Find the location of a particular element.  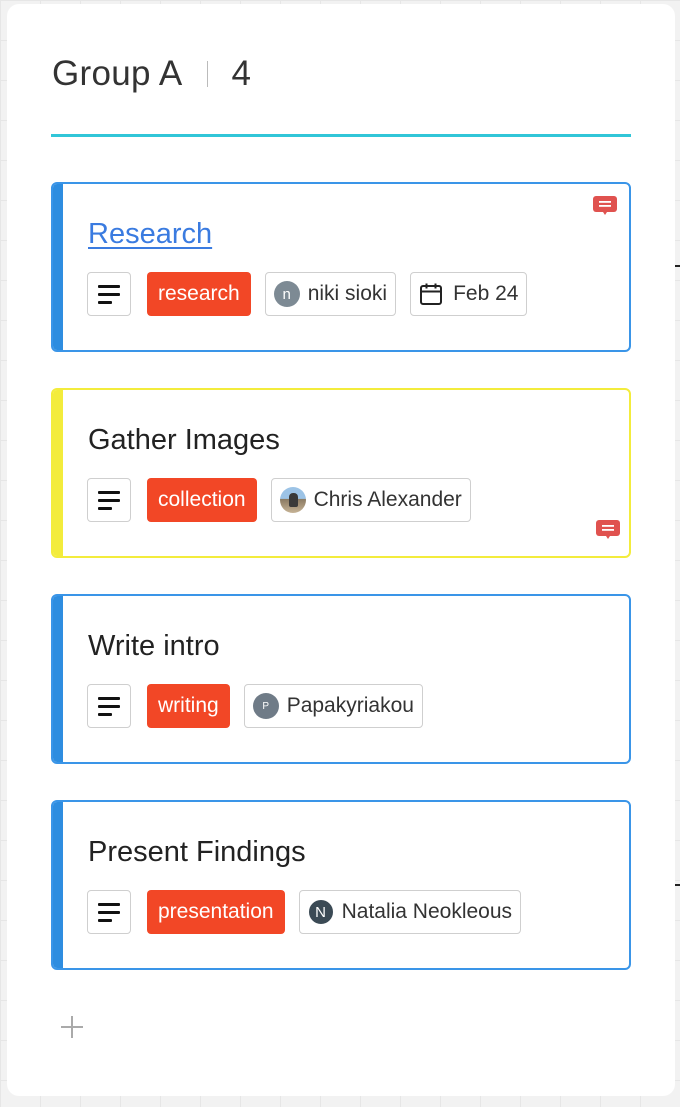

group-title: Group A is located at coordinates (117, 74).